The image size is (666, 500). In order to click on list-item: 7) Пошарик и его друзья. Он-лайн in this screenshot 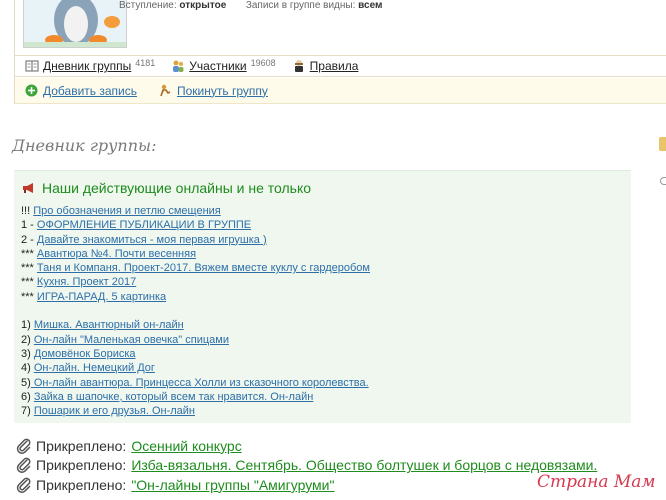, I will do `click(195, 411)`.